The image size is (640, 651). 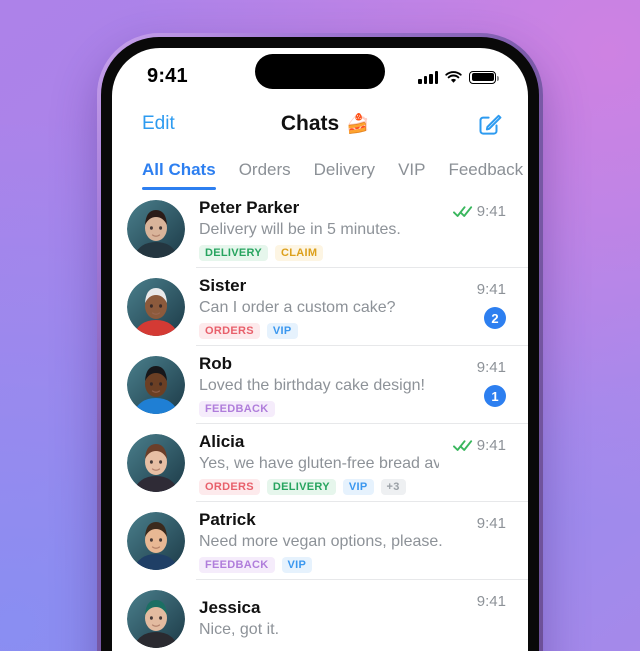 I want to click on chat-preview-message: Can I order a custom cake?, so click(x=297, y=307).